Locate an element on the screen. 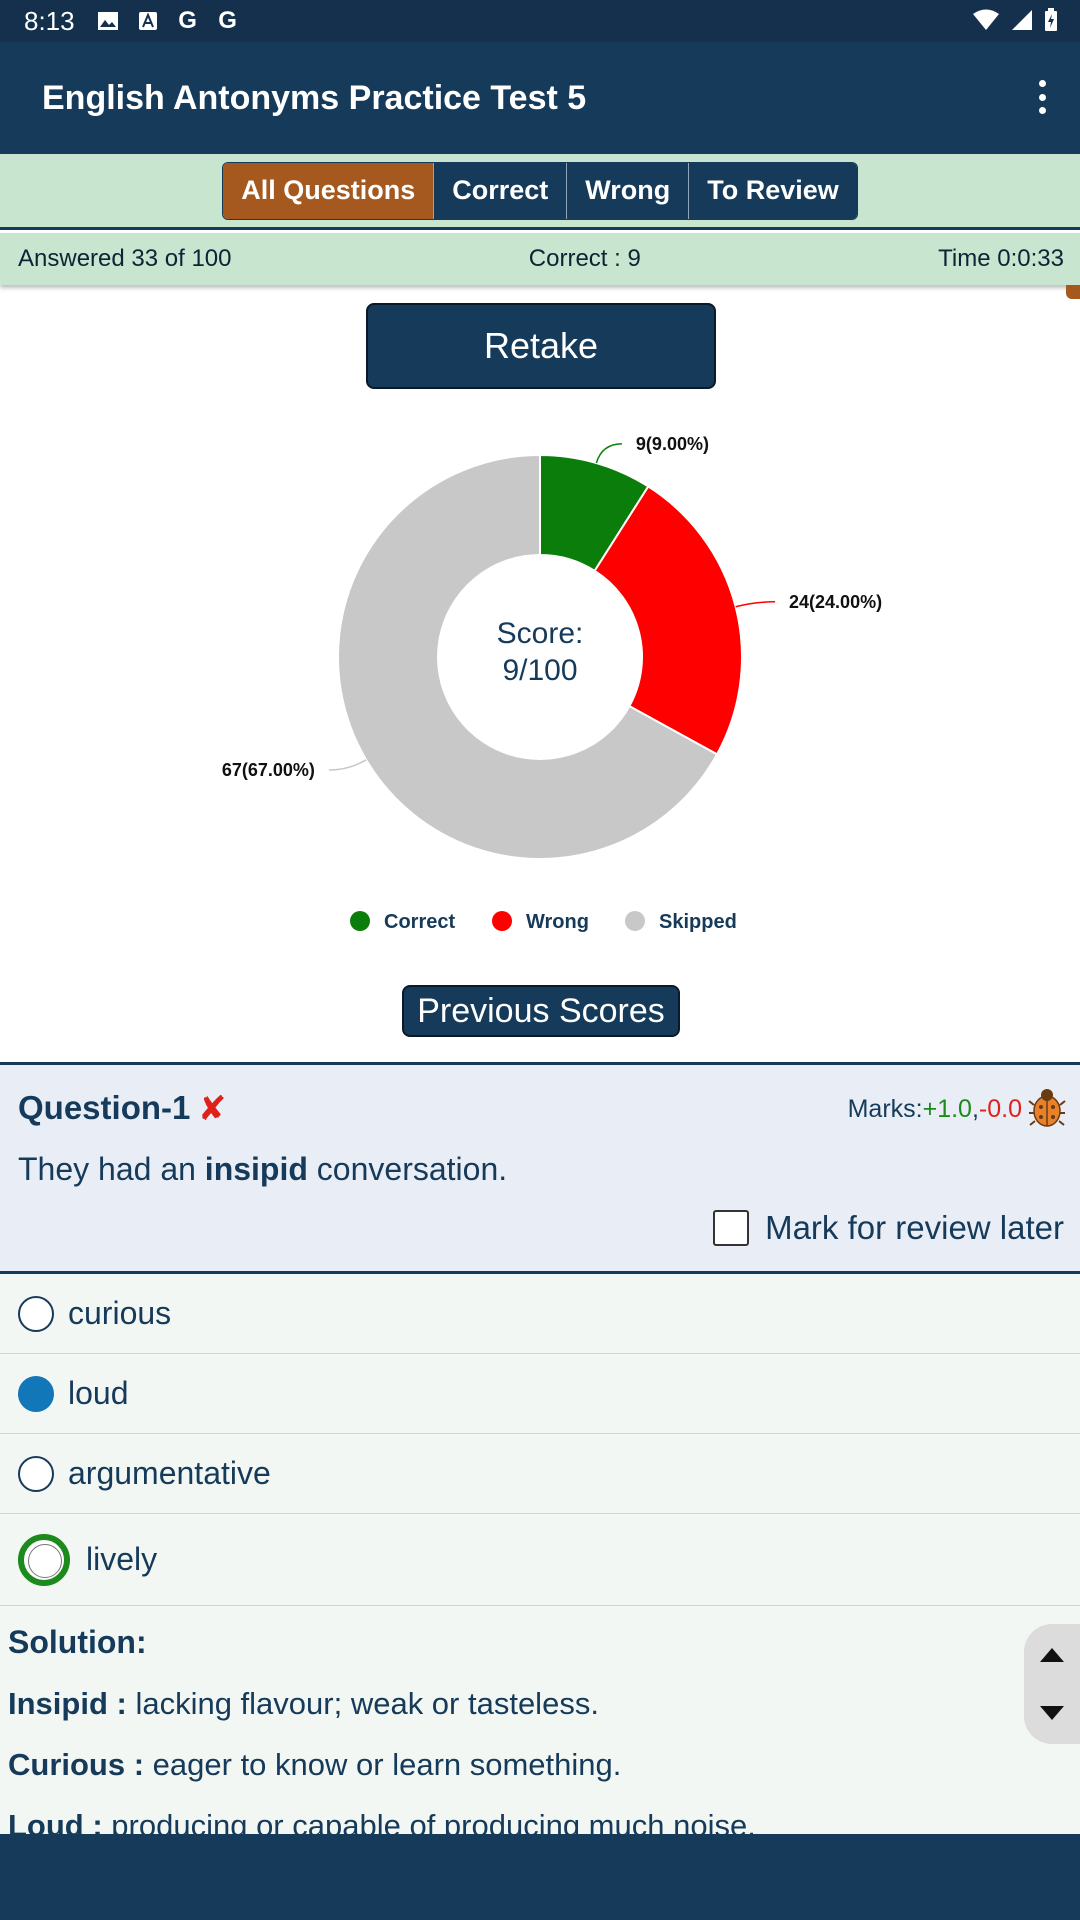 Image resolution: width=1080 pixels, height=1920 pixels. status-bar: 8:13 G G is located at coordinates (540, 21).